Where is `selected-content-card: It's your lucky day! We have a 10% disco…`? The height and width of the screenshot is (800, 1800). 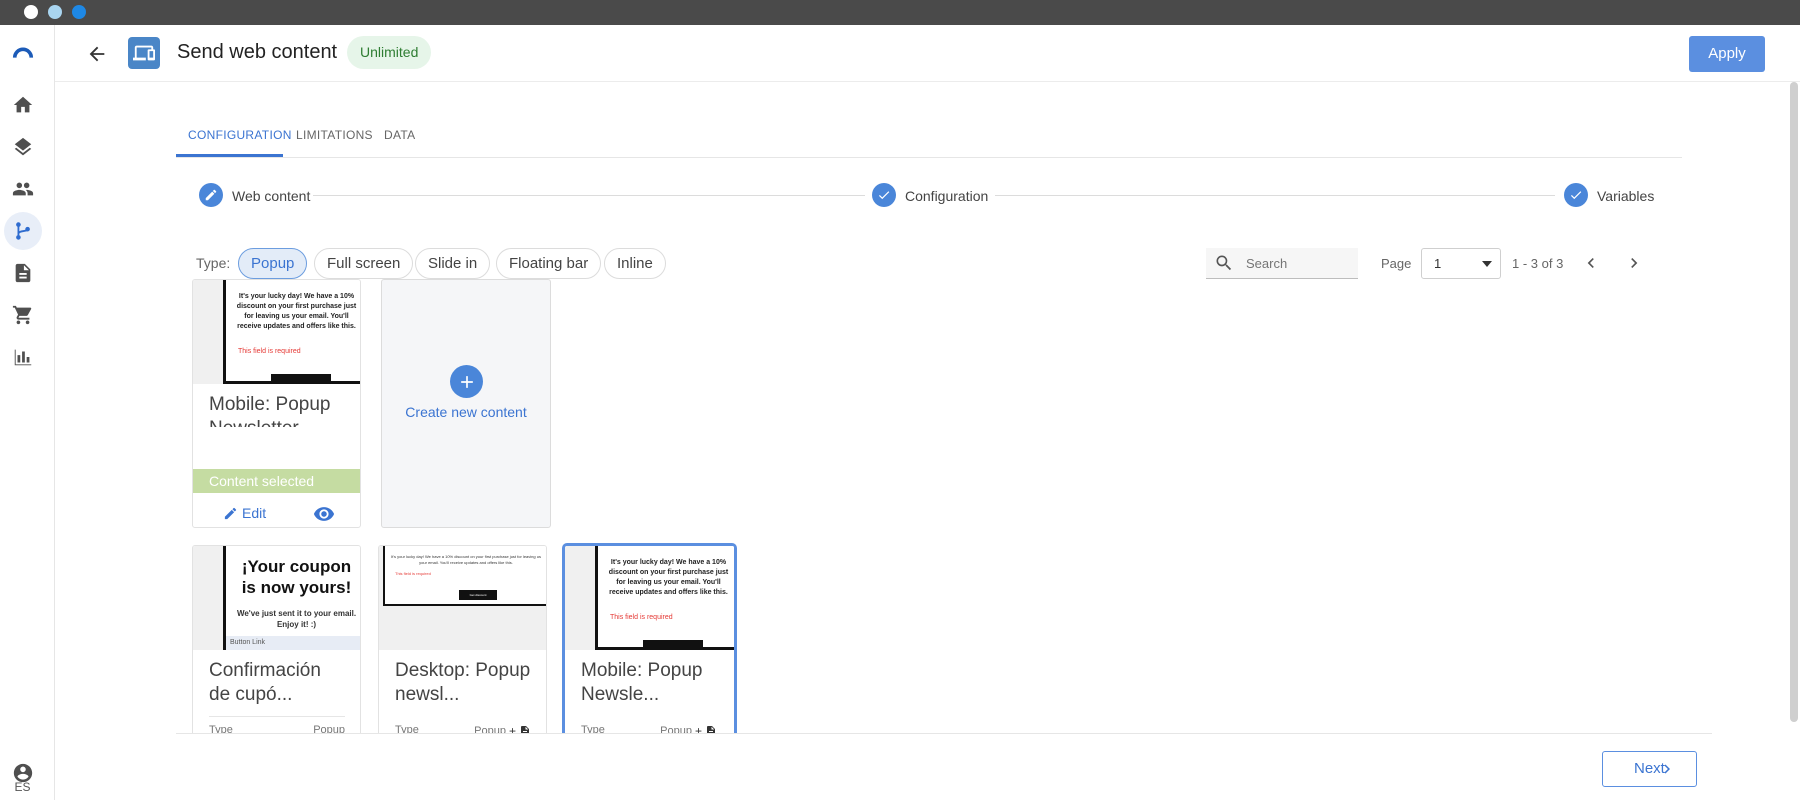
selected-content-card: It's your lucky day! We have a 10% disco… is located at coordinates (276, 403).